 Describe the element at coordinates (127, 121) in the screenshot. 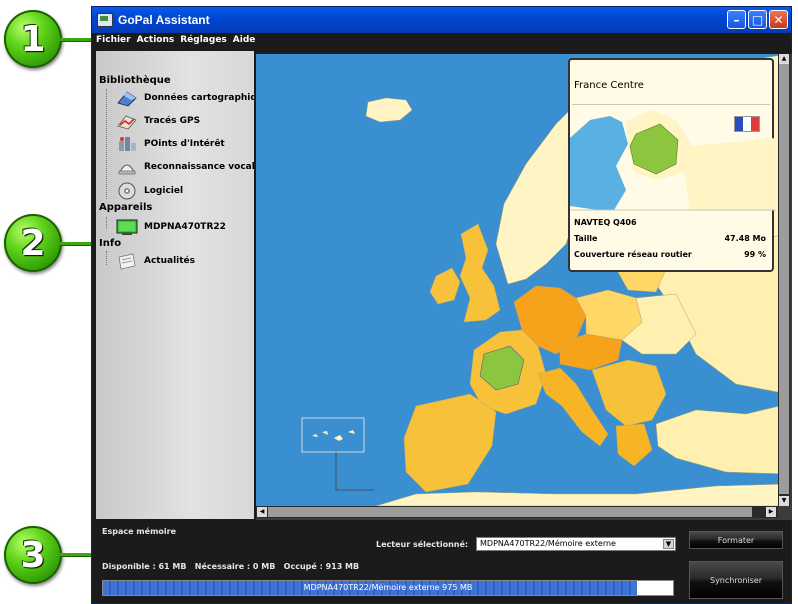

I see `gps-track-icon` at that location.